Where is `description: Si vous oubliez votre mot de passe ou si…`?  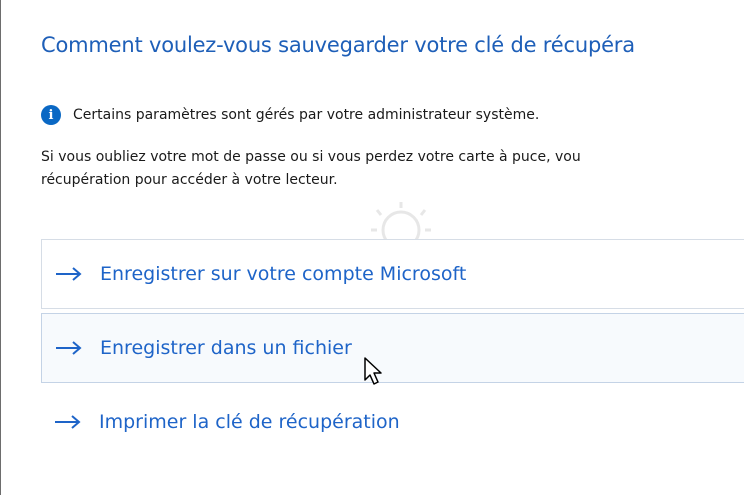
description: Si vous oubliez votre mot de passe ou si… is located at coordinates (392, 169).